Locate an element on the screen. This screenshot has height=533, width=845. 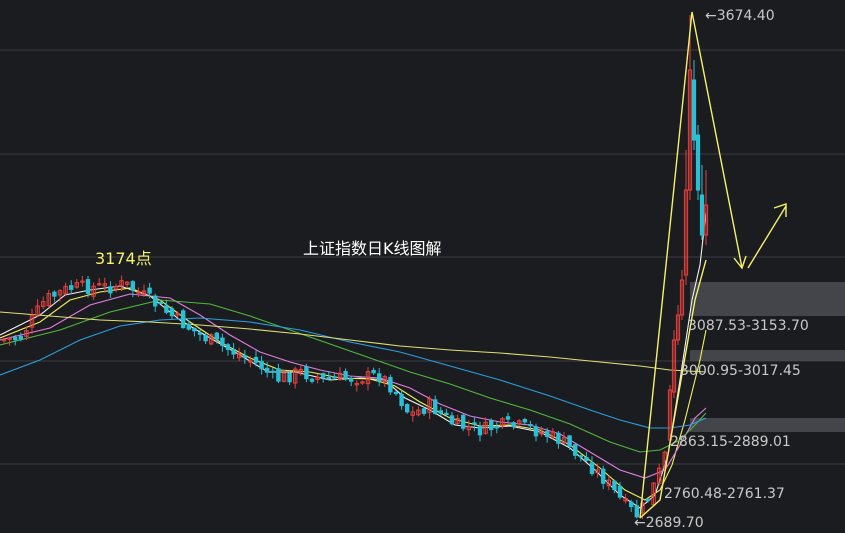
price-label-z3: 2863.15-2889.01 is located at coordinates (730, 442).